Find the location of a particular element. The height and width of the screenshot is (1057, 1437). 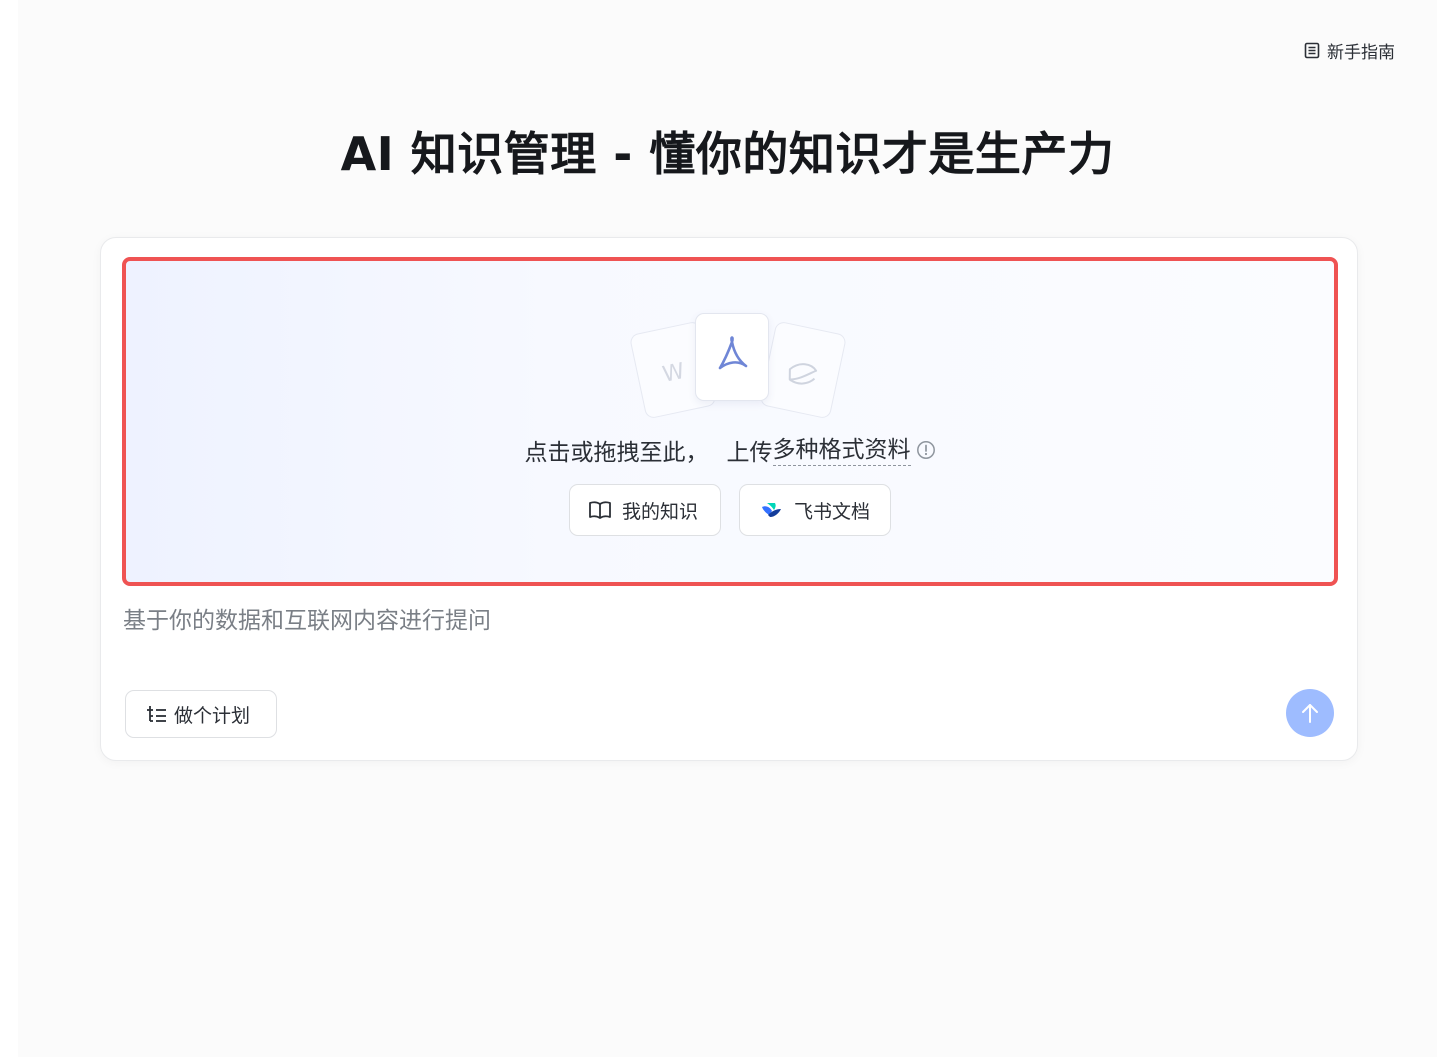

upload-hint-action: 上传 is located at coordinates (749, 453).